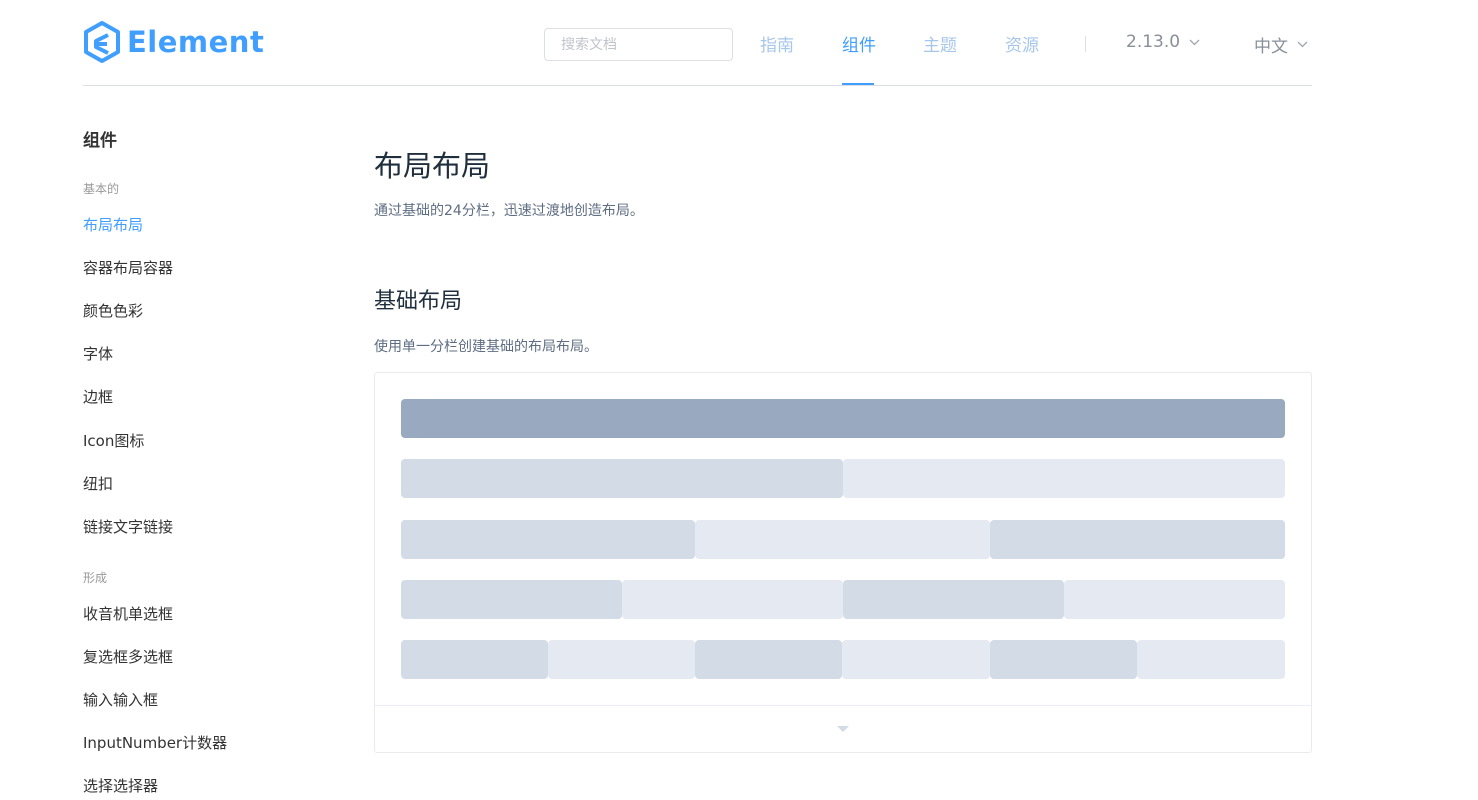 Image resolution: width=1478 pixels, height=800 pixels. What do you see at coordinates (128, 613) in the screenshot?
I see `sidebar-item-radio: 收音机单选框` at bounding box center [128, 613].